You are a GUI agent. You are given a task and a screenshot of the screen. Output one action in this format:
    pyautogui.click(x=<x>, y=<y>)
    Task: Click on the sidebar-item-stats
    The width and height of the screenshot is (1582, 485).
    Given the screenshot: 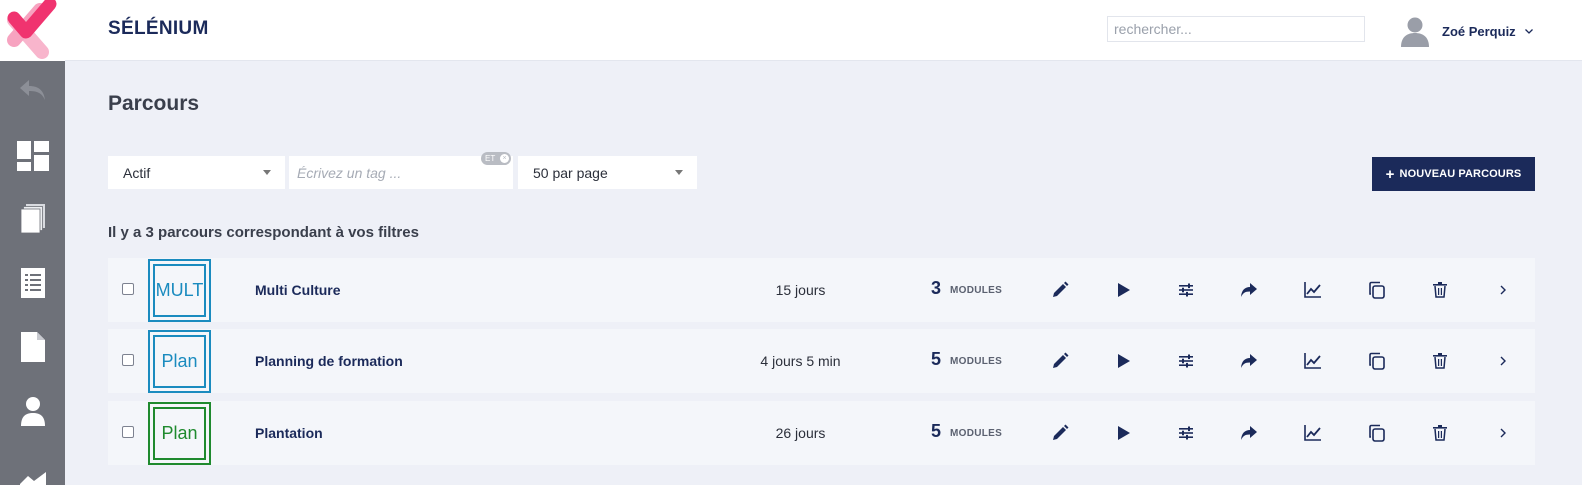 What is the action you would take?
    pyautogui.click(x=32, y=465)
    